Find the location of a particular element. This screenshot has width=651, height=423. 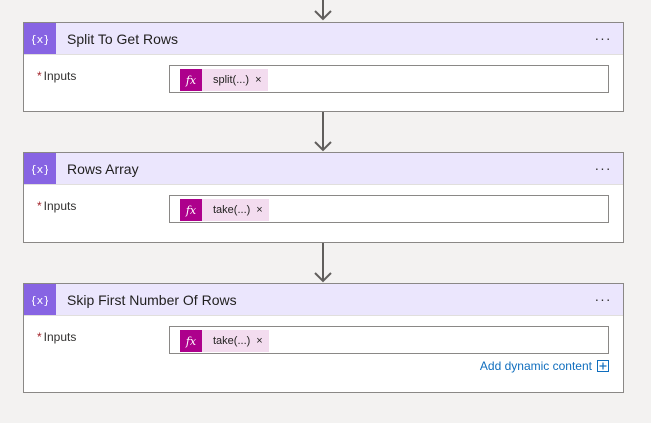

card-header: {x} Rows Array ··· is located at coordinates (323, 169).